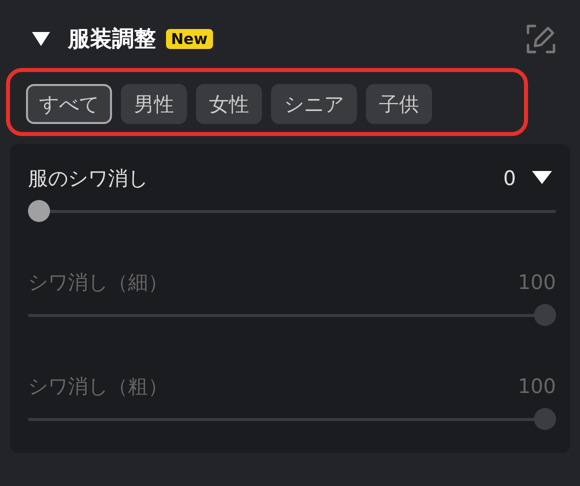 This screenshot has width=580, height=486. I want to click on filter-chip: すべて, so click(69, 104).